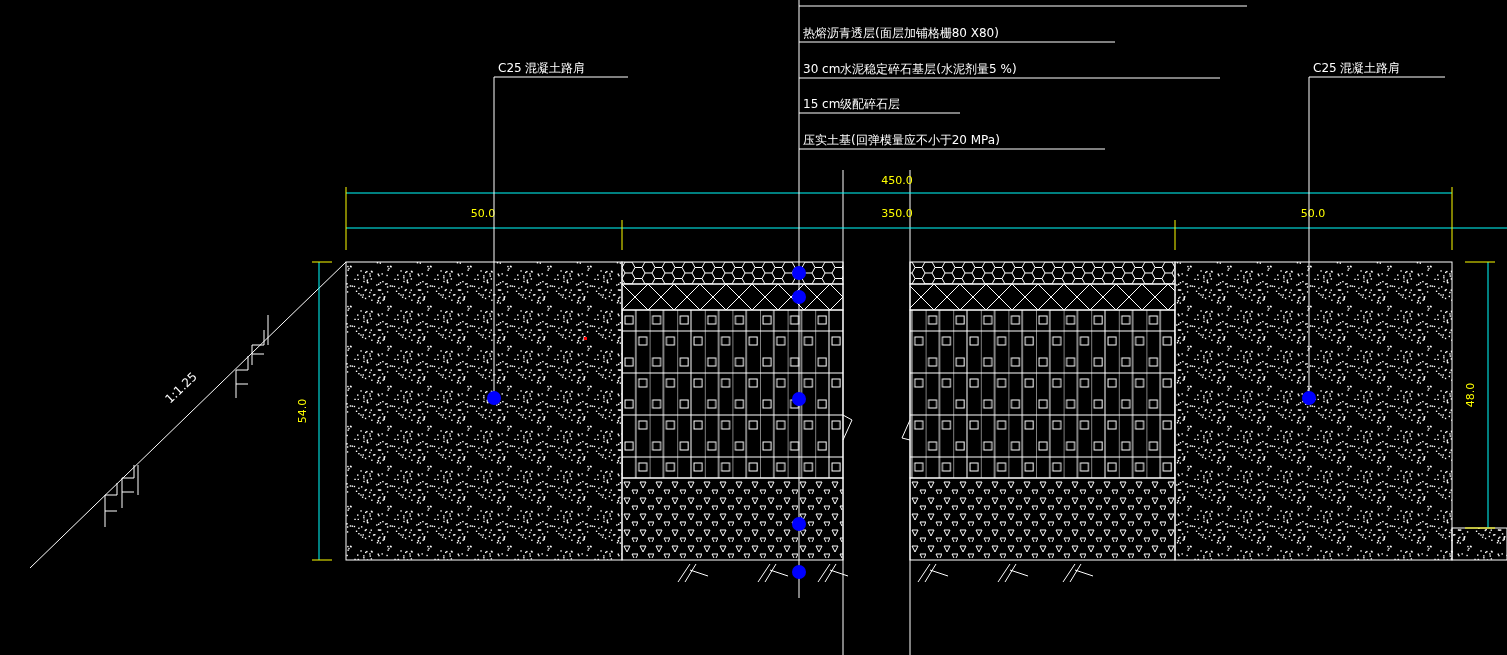 This screenshot has height=655, width=1507. I want to click on layer-label: 热熔沥青透层(面层加铺格栅80 X80), so click(901, 33).